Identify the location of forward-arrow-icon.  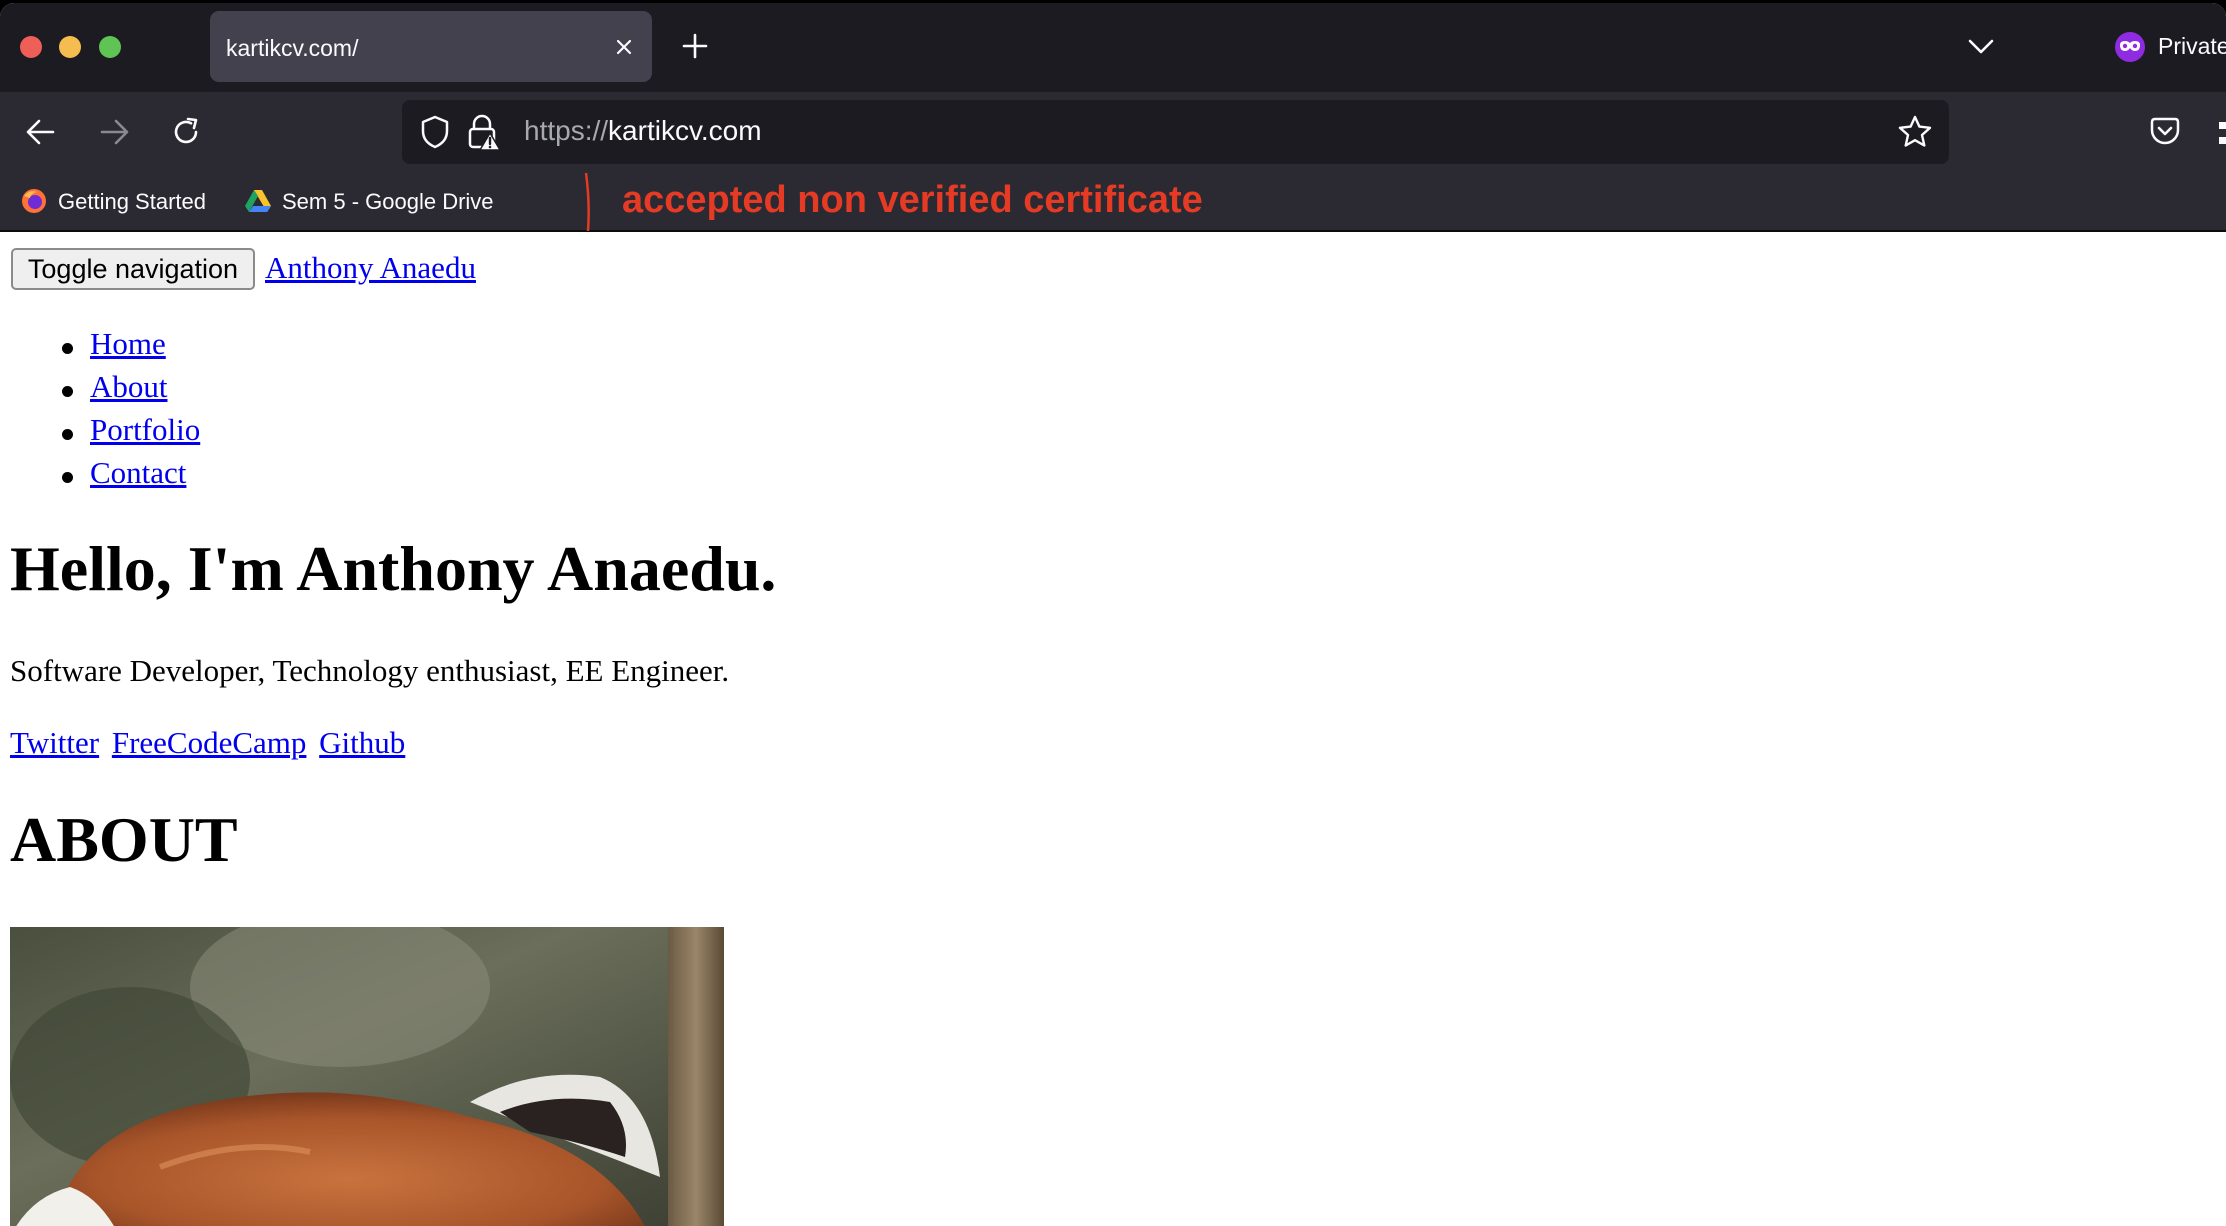
(114, 132).